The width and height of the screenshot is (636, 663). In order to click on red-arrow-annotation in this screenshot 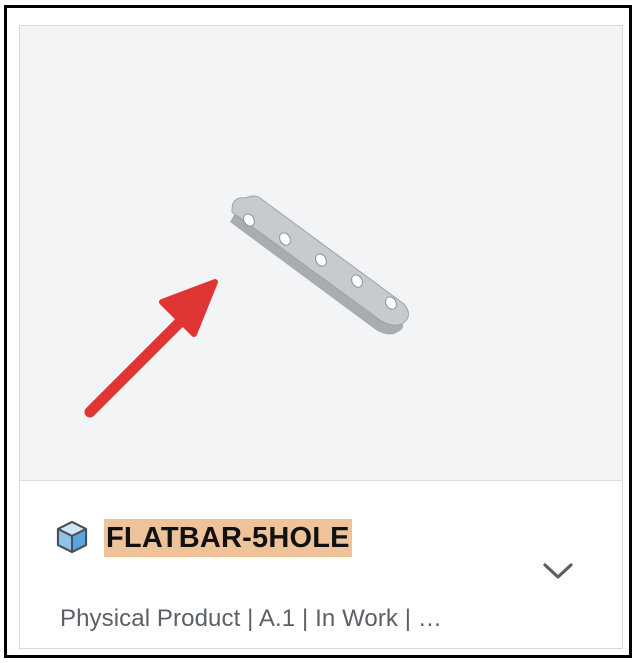, I will do `click(151, 348)`.